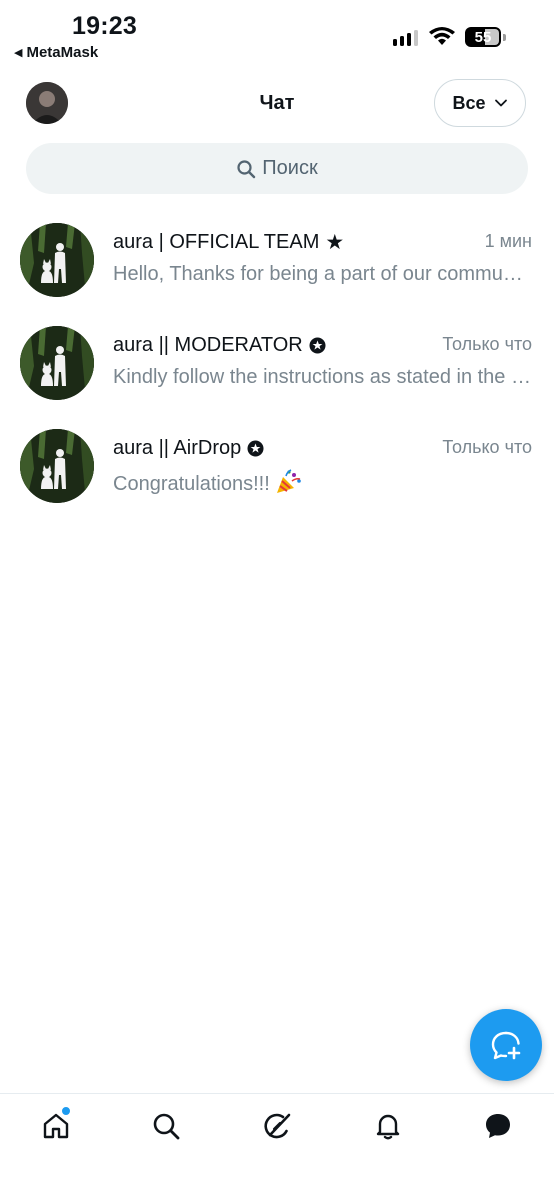 Image resolution: width=554 pixels, height=1201 pixels. What do you see at coordinates (323, 482) in the screenshot?
I see `conversation-preview: Congratulations!!!` at bounding box center [323, 482].